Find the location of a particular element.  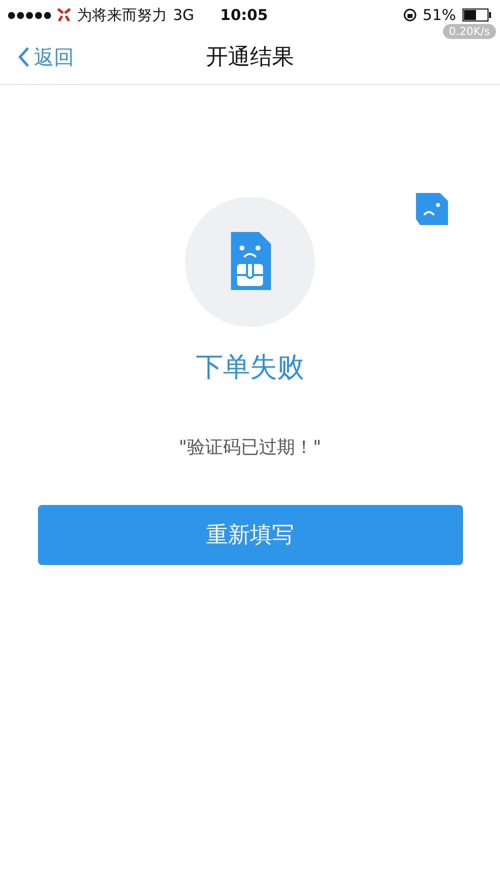

chevron-left-icon is located at coordinates (24, 57).